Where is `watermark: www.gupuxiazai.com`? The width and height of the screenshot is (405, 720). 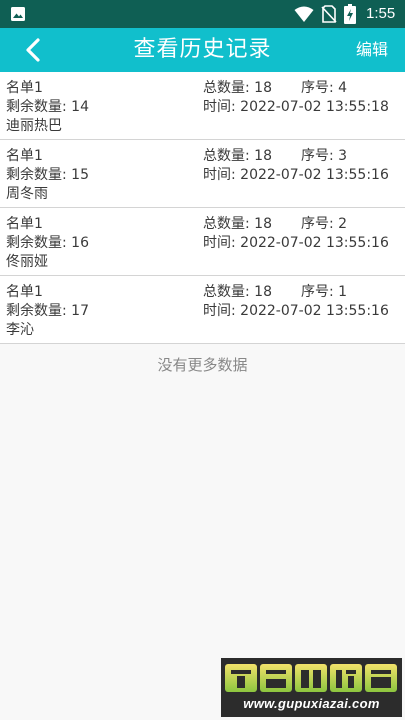
watermark: www.gupuxiazai.com is located at coordinates (311, 687).